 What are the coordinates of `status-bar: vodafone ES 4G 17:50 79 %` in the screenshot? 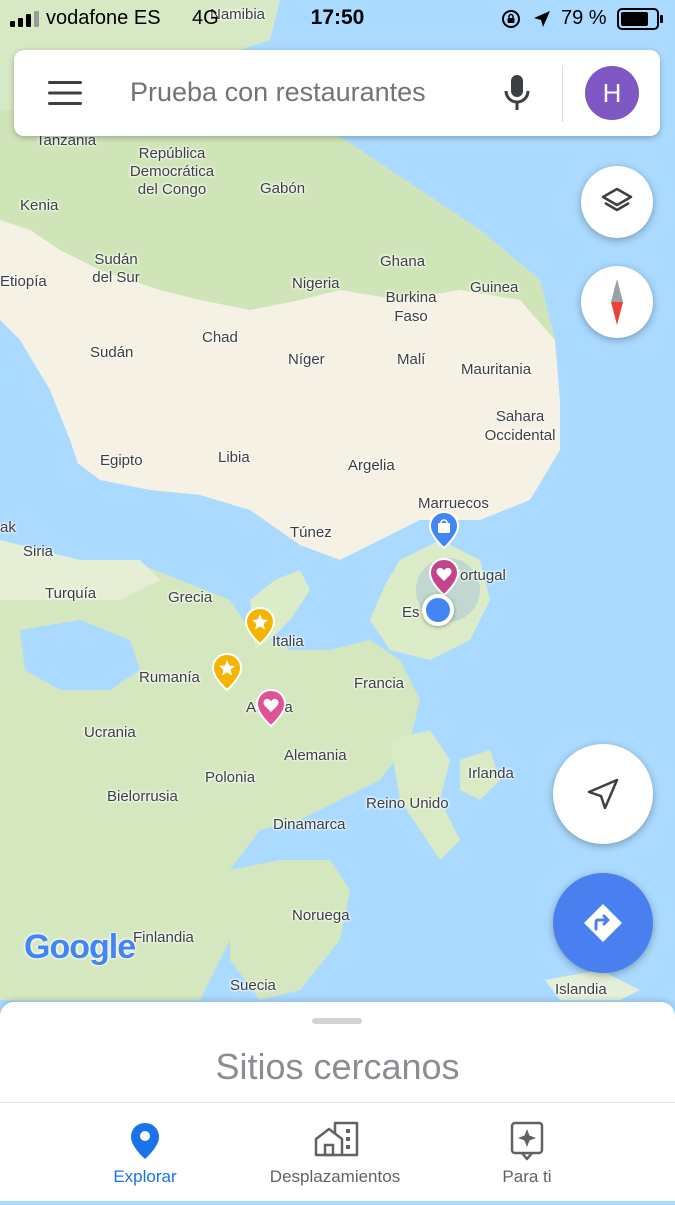 It's located at (337, 20).